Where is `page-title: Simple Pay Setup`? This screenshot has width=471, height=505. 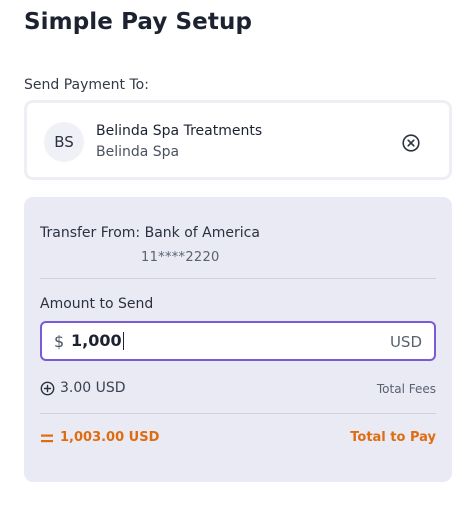
page-title: Simple Pay Setup is located at coordinates (138, 22).